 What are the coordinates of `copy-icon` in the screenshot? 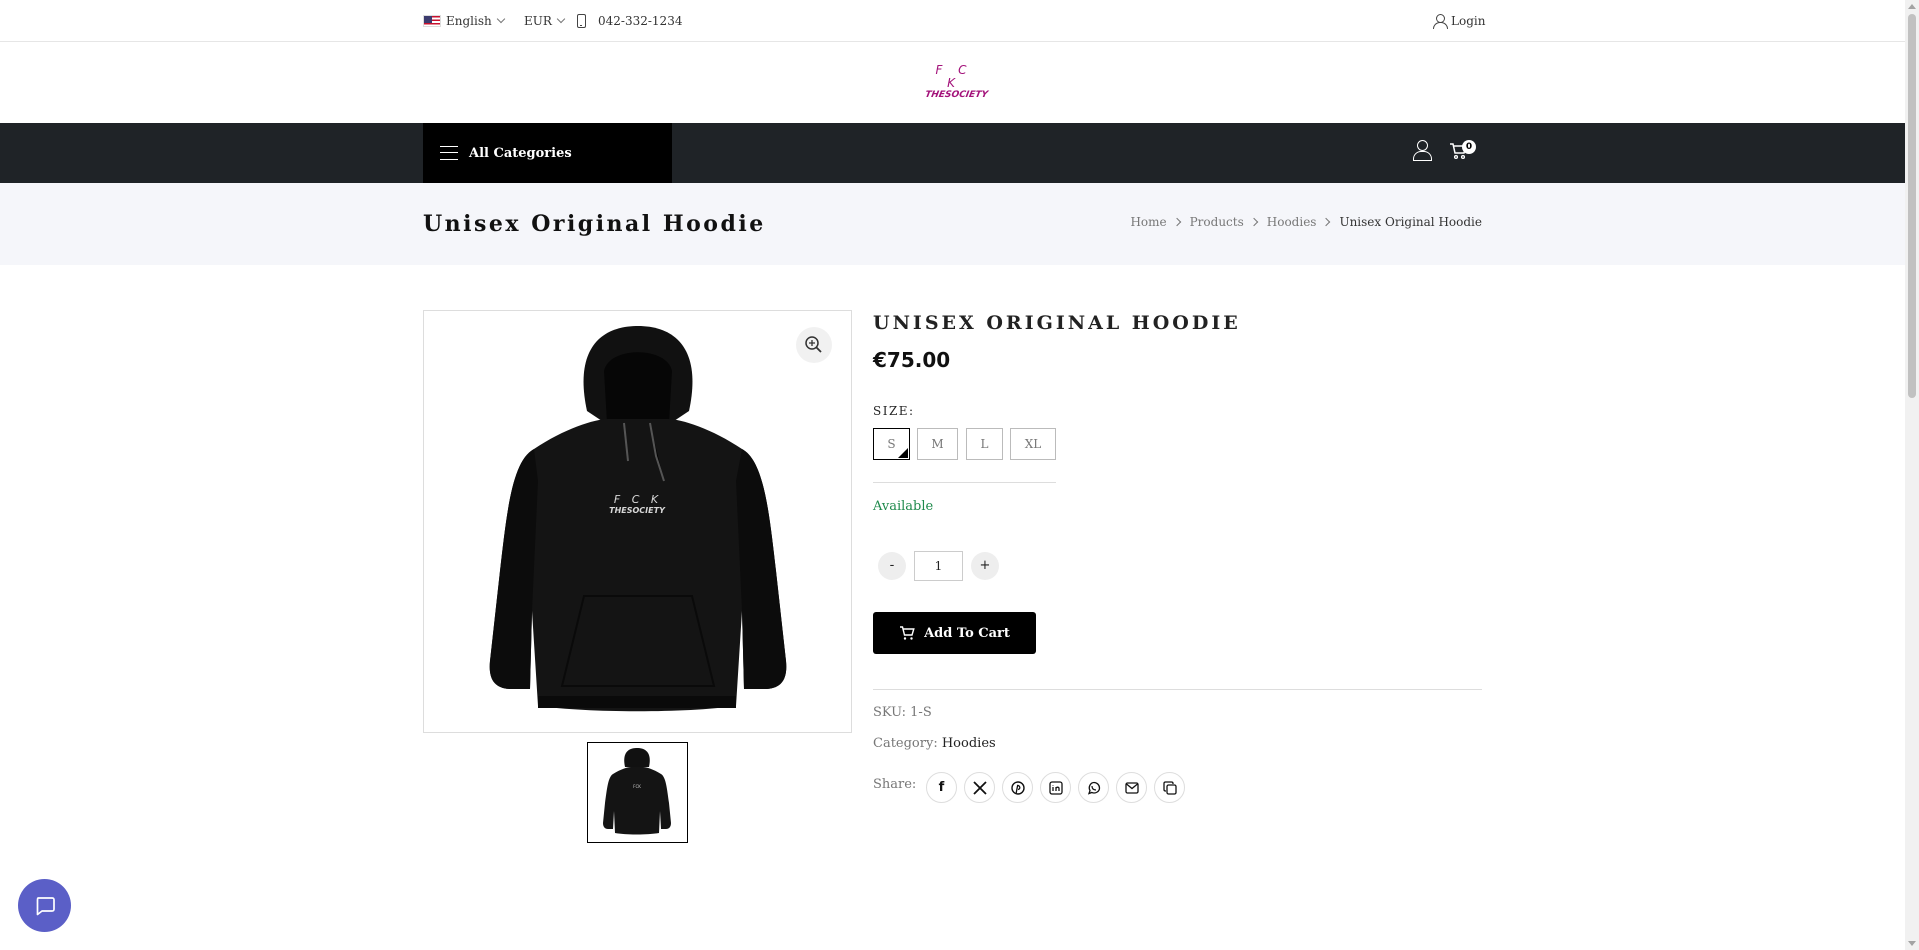 It's located at (1169, 787).